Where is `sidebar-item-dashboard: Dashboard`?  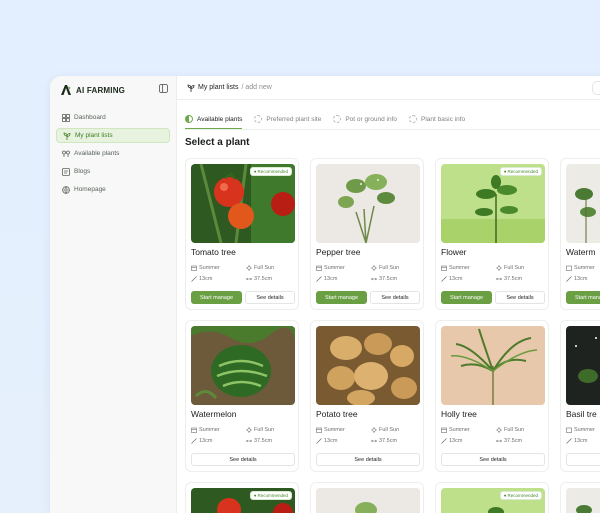 sidebar-item-dashboard: Dashboard is located at coordinates (113, 117).